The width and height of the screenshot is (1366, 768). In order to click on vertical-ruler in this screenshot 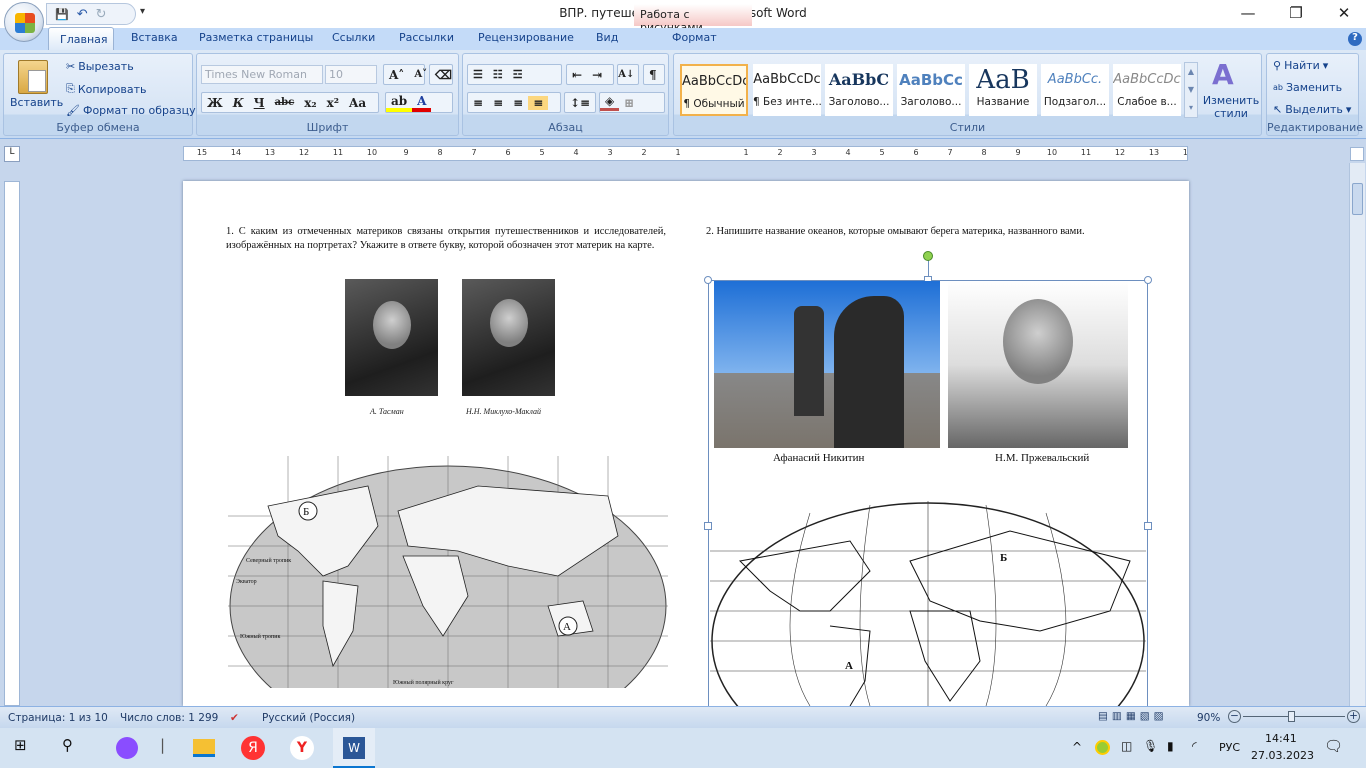, I will do `click(12, 443)`.